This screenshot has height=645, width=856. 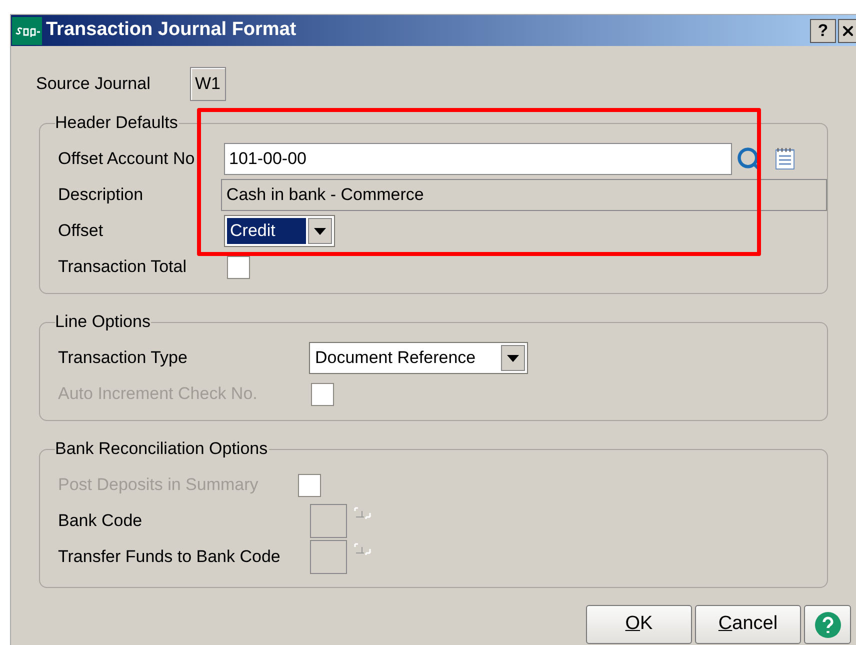 What do you see at coordinates (823, 30) in the screenshot?
I see `help-button: ?` at bounding box center [823, 30].